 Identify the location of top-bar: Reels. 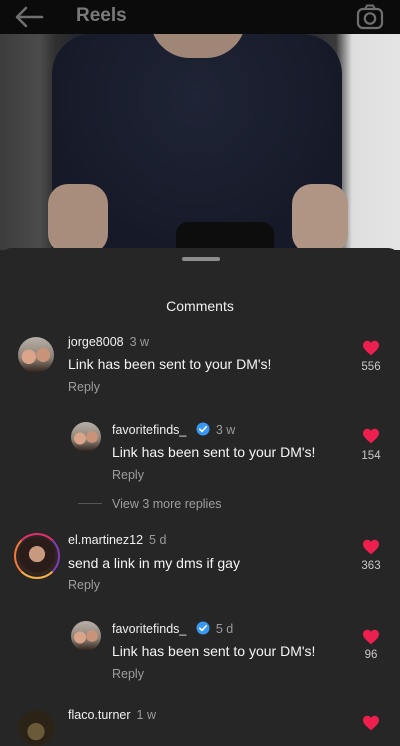
(200, 17).